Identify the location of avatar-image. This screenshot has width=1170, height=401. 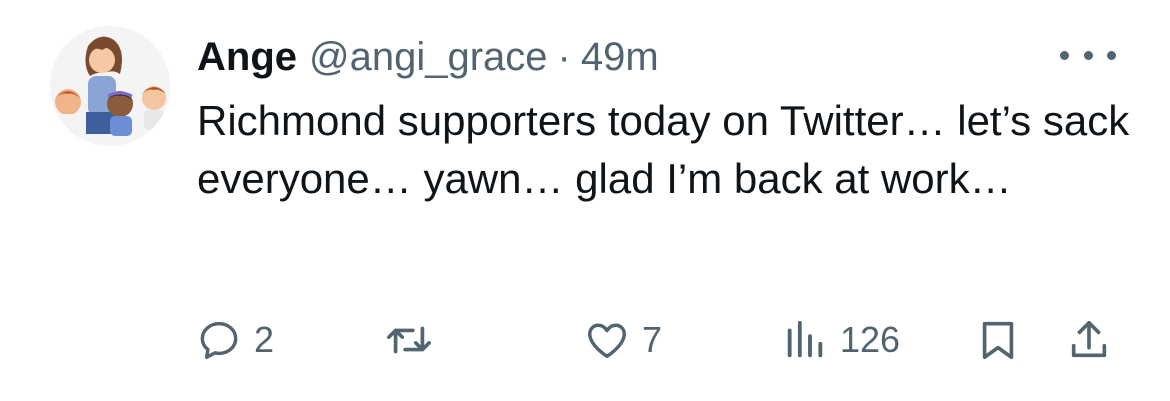
(110, 86).